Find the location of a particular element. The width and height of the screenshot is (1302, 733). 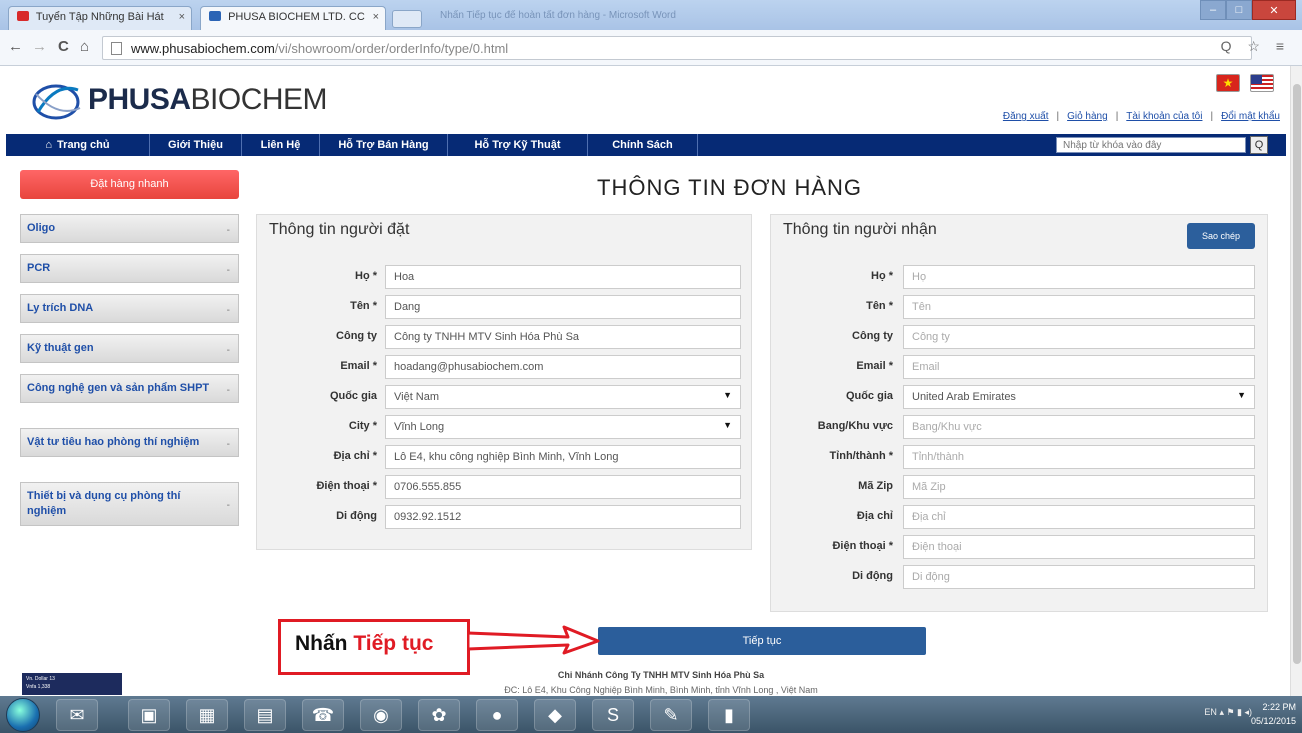

change-password-link: Đổi mật khẩu is located at coordinates (1250, 116).